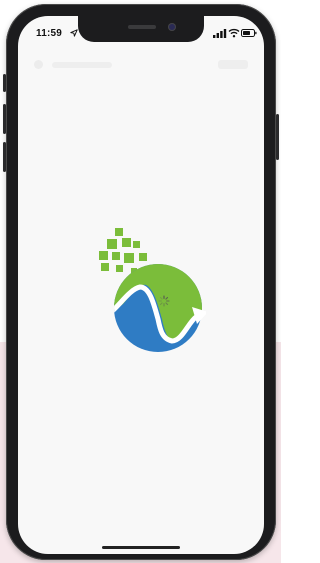  Describe the element at coordinates (277, 137) in the screenshot. I see `power-button` at that location.